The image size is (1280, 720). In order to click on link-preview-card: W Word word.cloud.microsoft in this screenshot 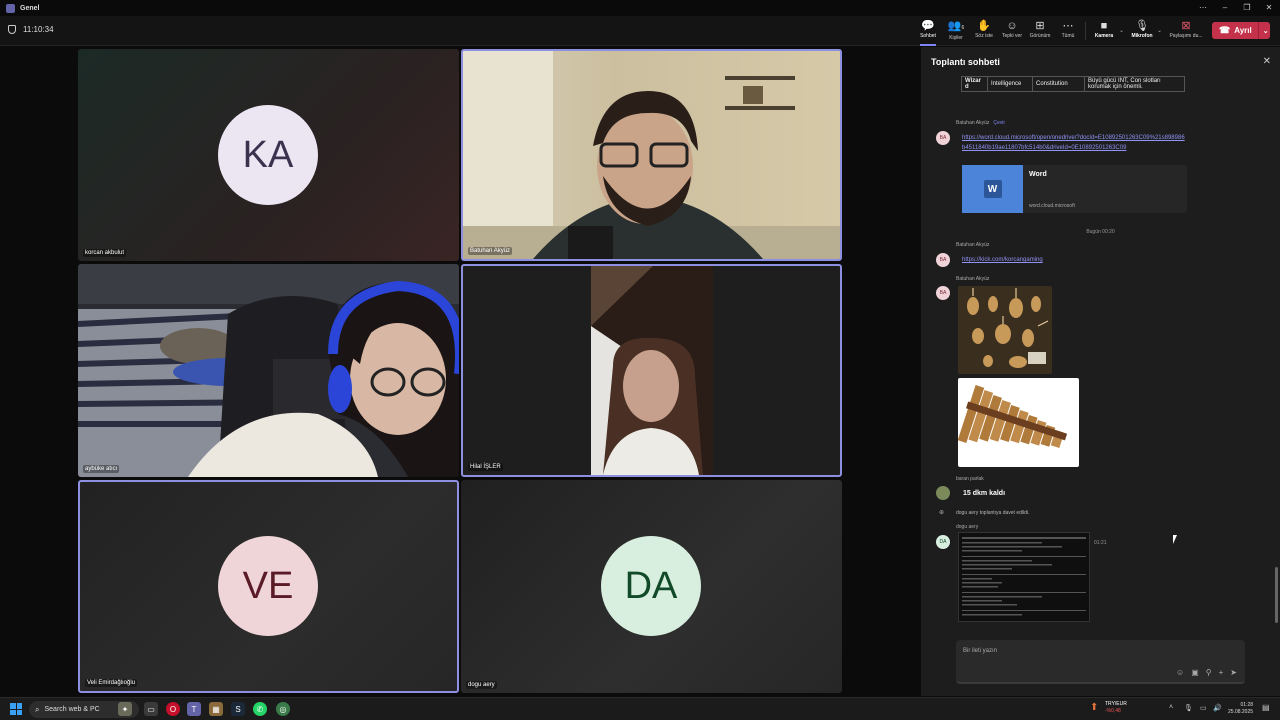, I will do `click(1074, 189)`.